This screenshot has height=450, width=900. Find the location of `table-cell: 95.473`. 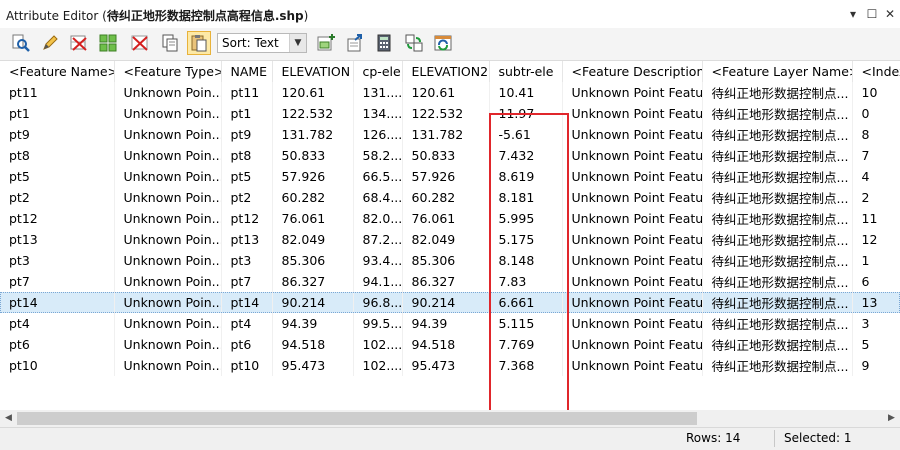

table-cell: 95.473 is located at coordinates (446, 365).